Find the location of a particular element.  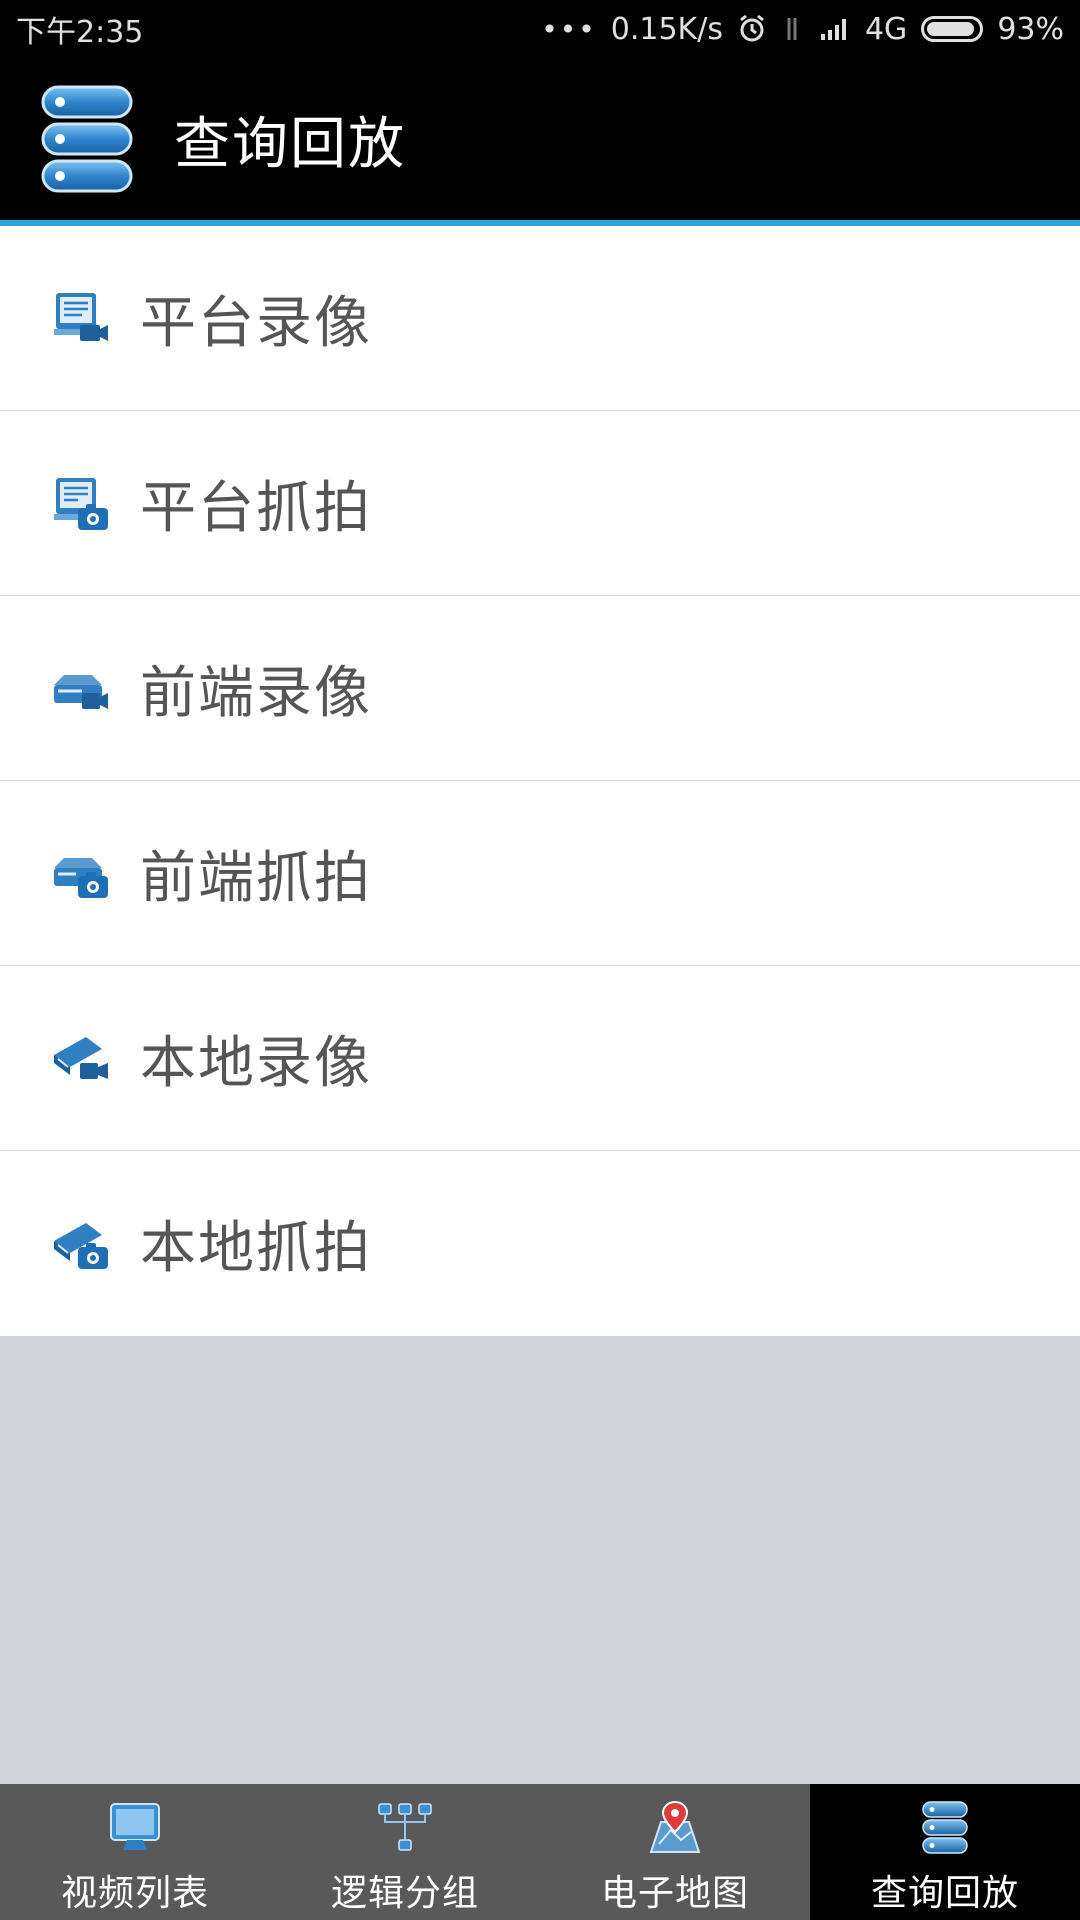

data-transfer-icon is located at coordinates (793, 29).